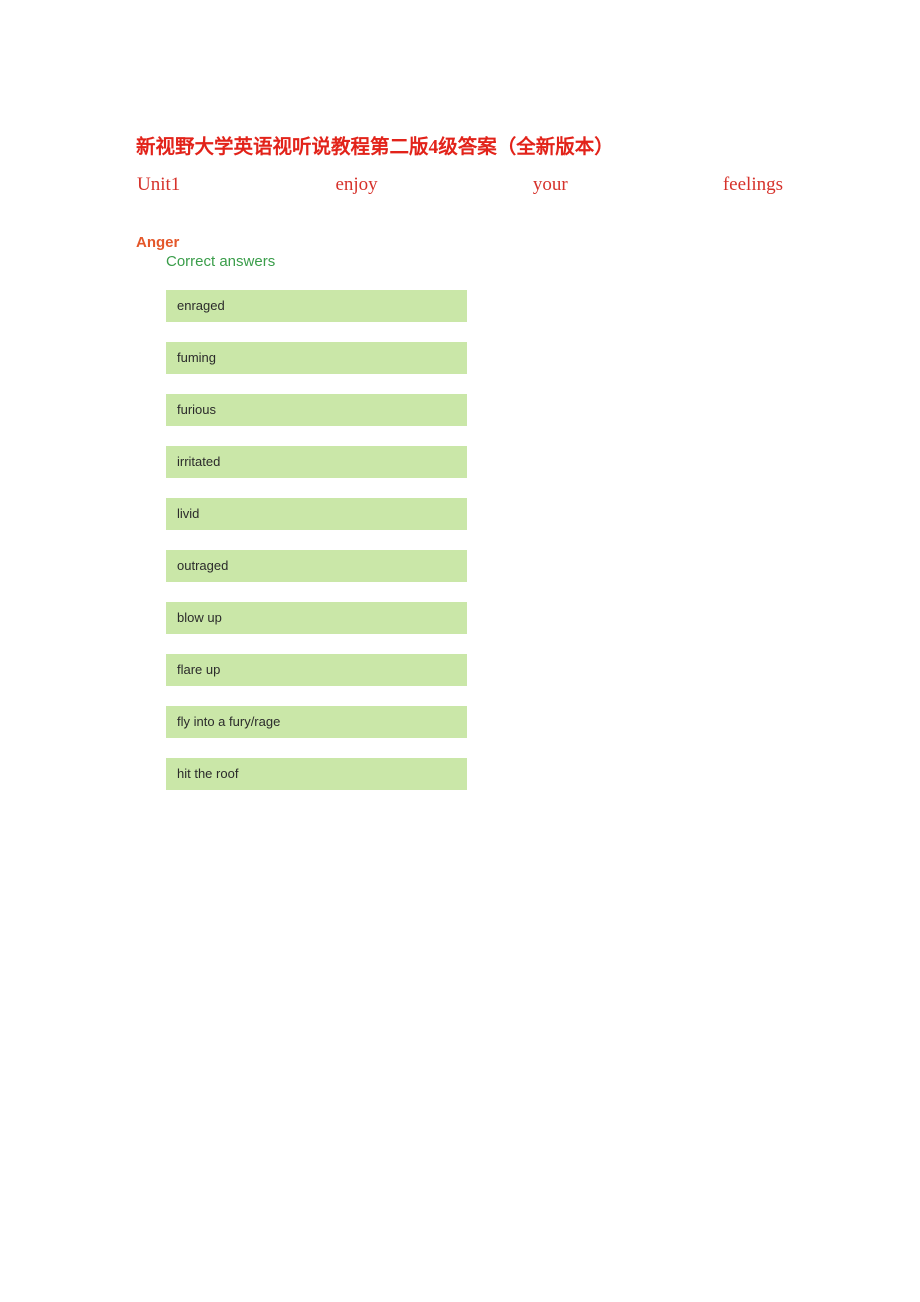  Describe the element at coordinates (460, 185) in the screenshot. I see `unit-heading-line: Unit1 enjoy your feelings` at that location.